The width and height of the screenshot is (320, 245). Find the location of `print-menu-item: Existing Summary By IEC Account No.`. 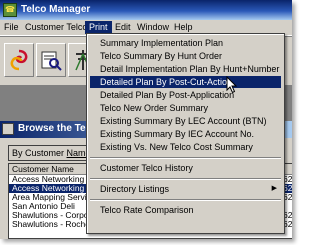

print-menu-item: Existing Summary By IEC Account No. is located at coordinates (185, 134).